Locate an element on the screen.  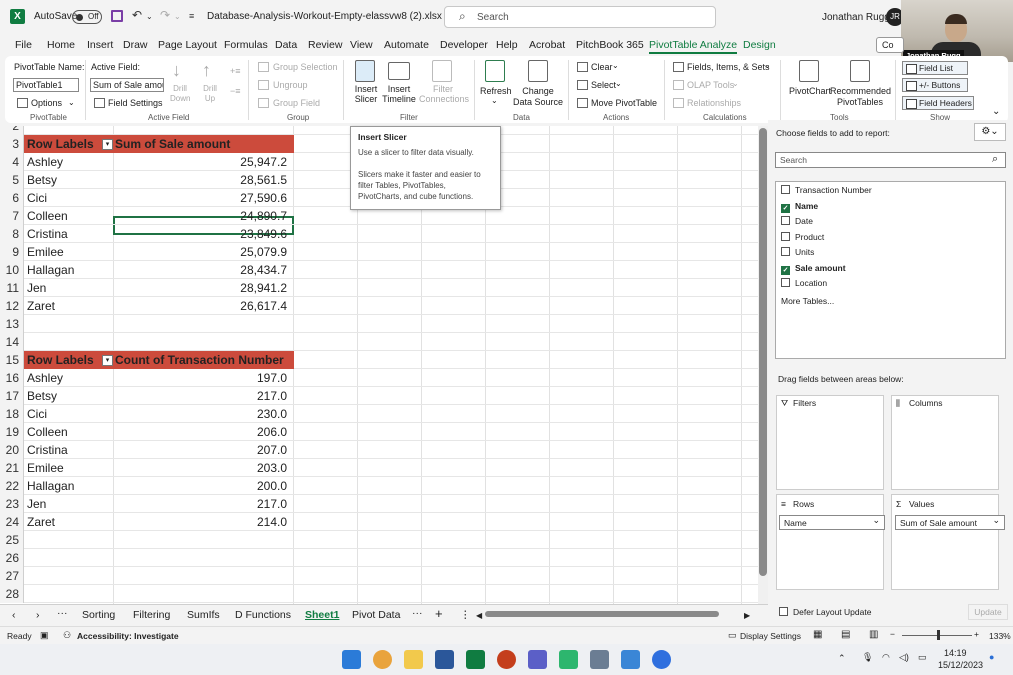
options-dropdown-icon: ⌄ is located at coordinates (71, 102).